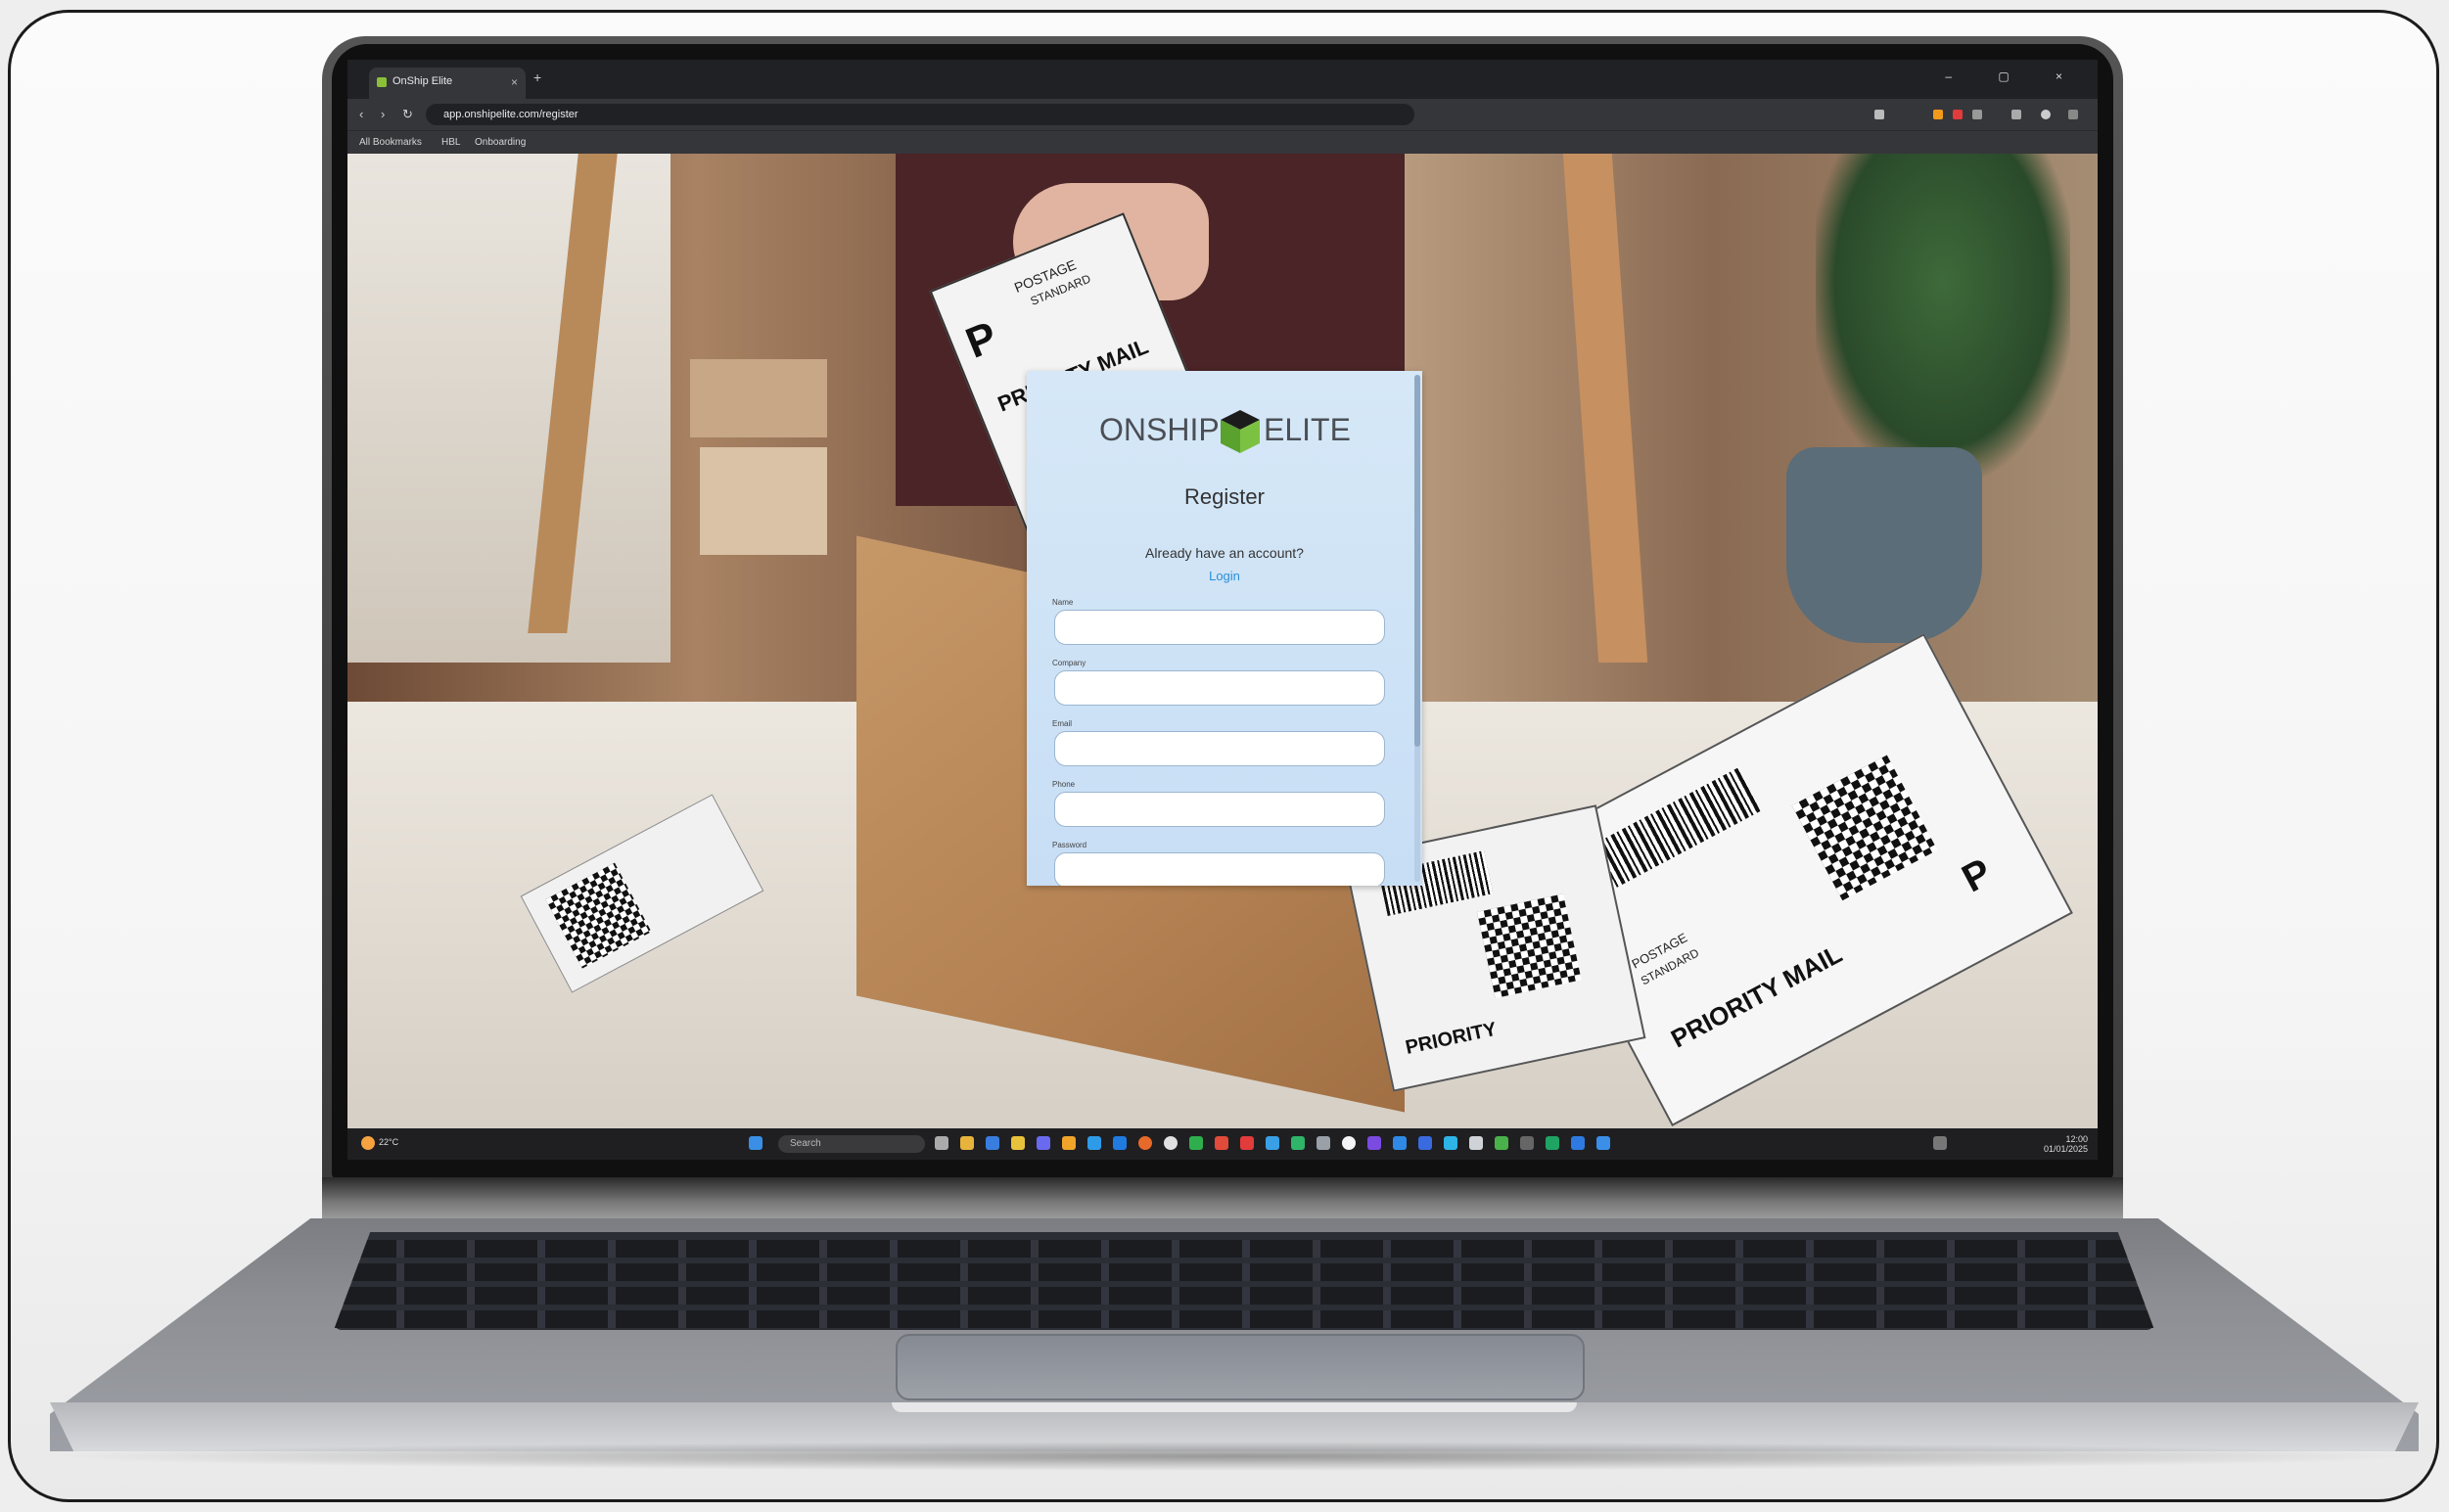  I want to click on browser-toolbar: ‹ › ↻ app.onshipelite.com/register, so click(1222, 114).